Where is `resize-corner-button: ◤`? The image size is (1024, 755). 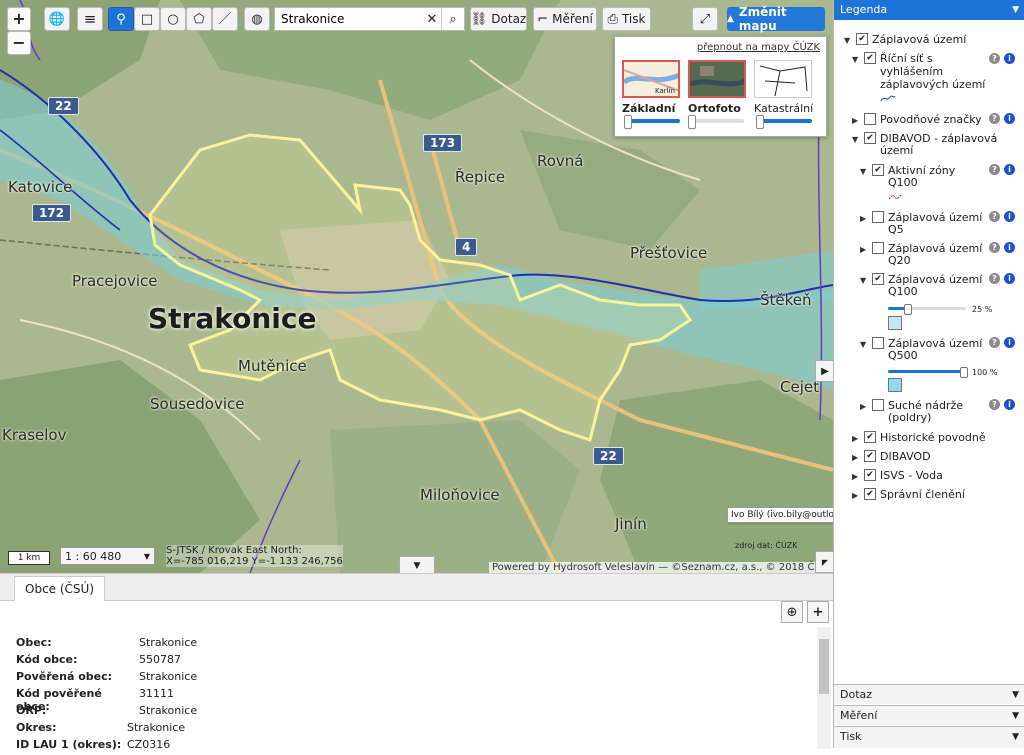 resize-corner-button: ◤ is located at coordinates (824, 562).